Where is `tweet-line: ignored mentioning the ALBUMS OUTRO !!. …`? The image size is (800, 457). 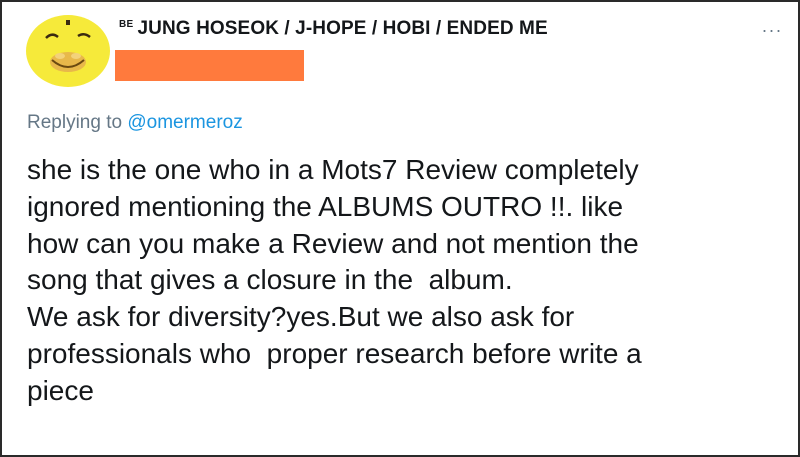 tweet-line: ignored mentioning the ALBUMS OUTRO !!. … is located at coordinates (325, 206).